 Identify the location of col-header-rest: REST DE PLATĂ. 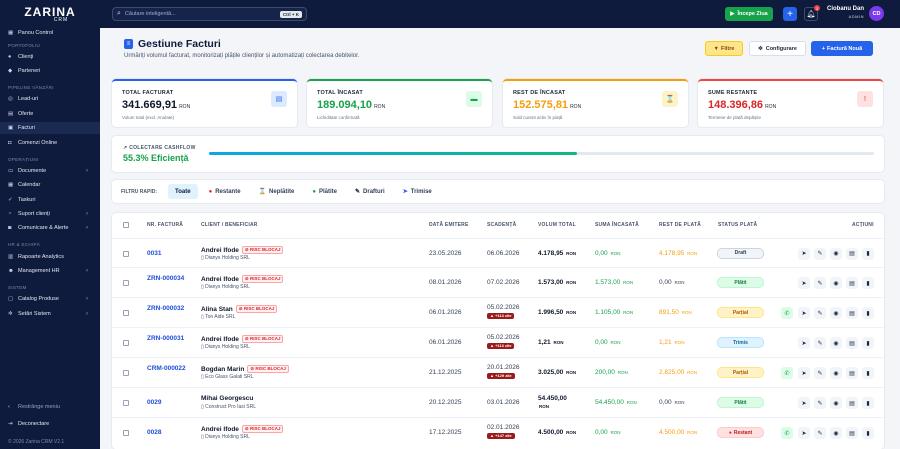
(680, 225).